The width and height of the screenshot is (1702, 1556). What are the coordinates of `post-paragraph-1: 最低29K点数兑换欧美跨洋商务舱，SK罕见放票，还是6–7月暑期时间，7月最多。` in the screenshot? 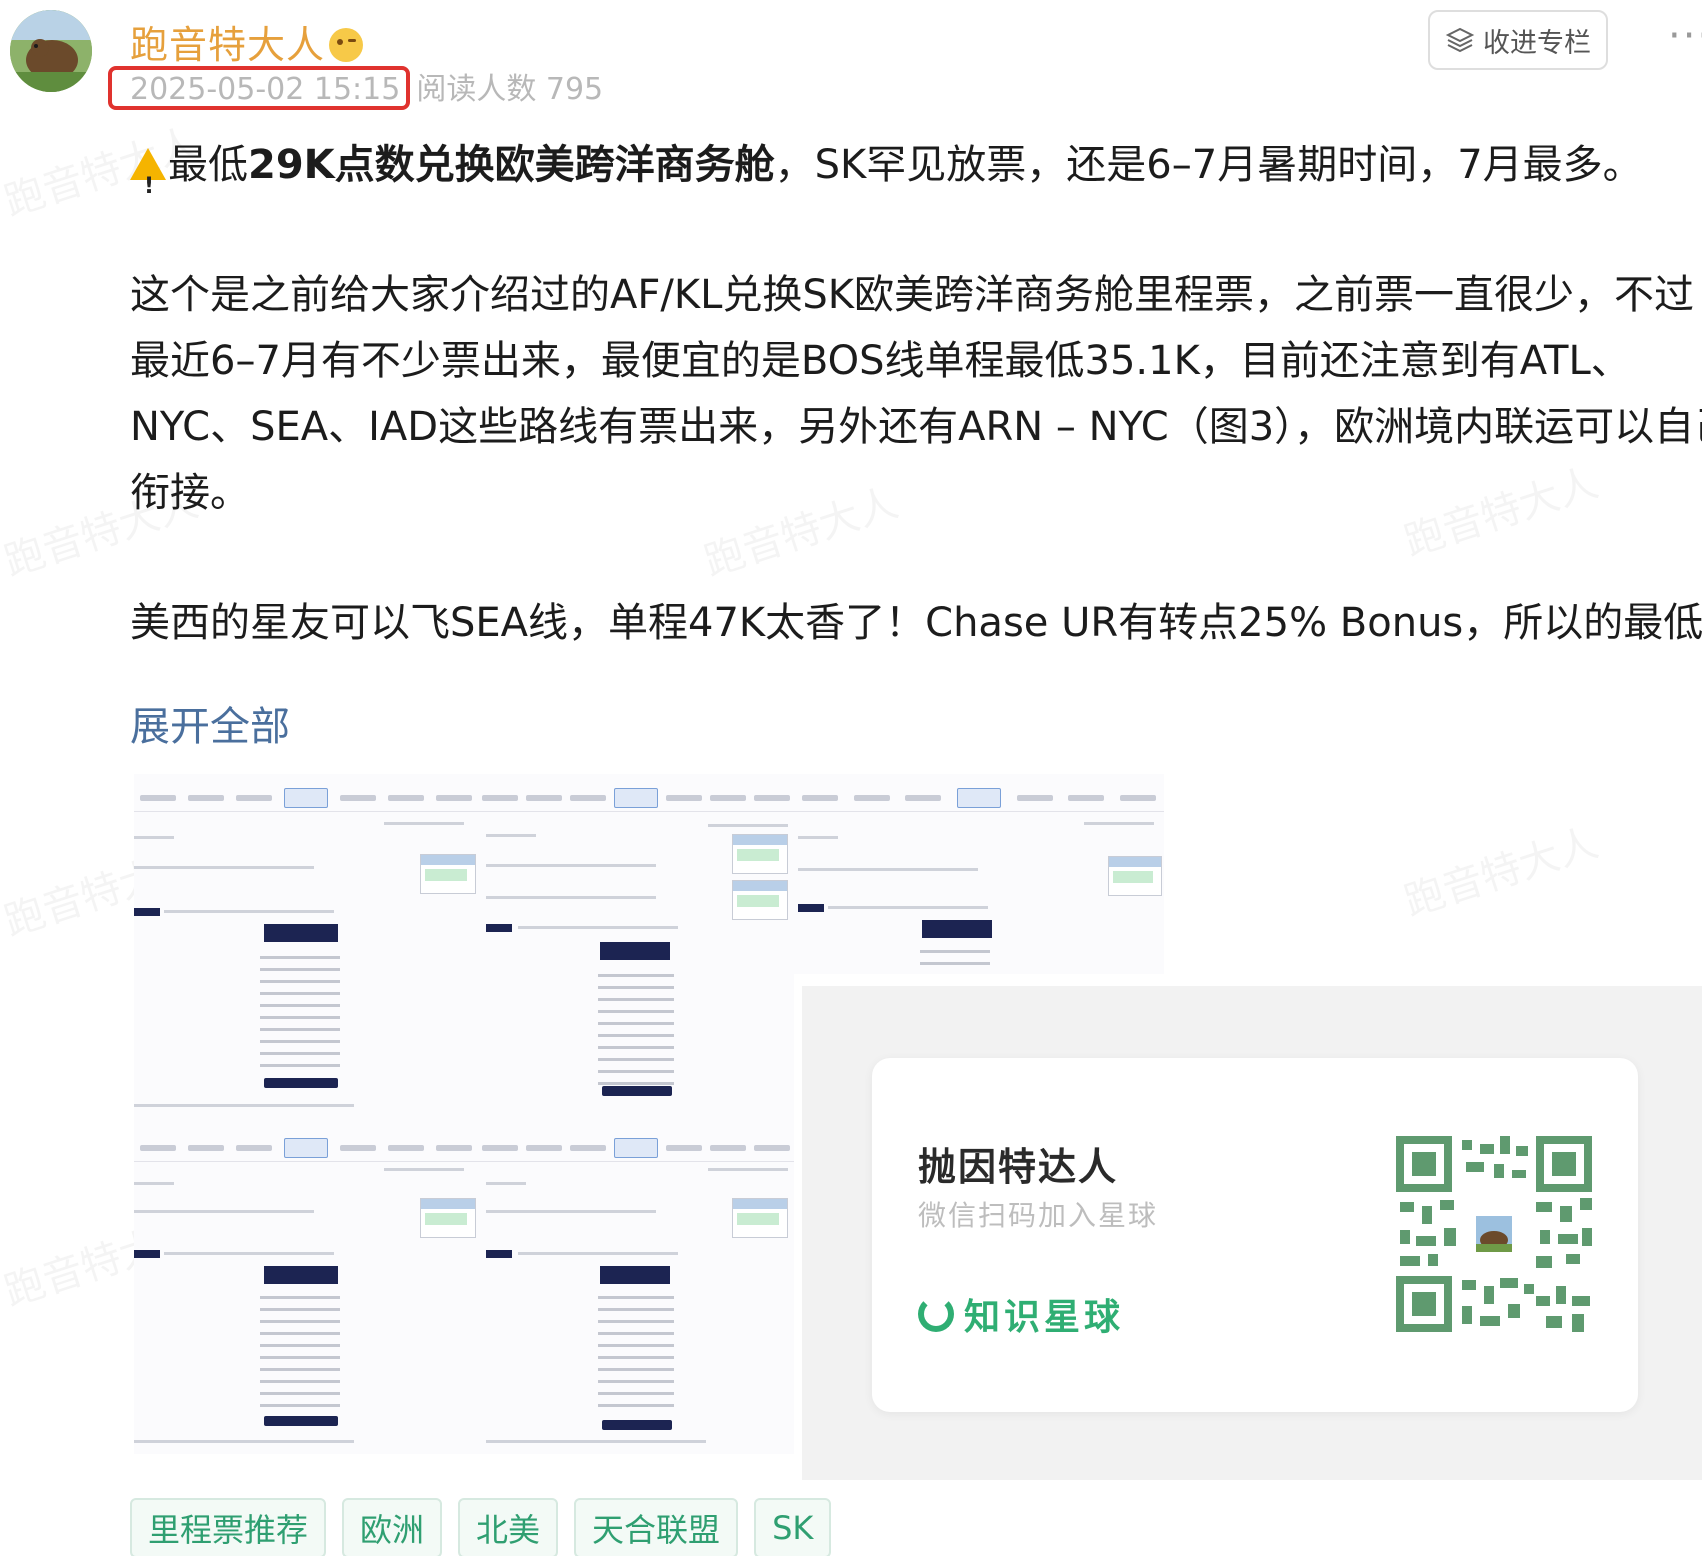 It's located at (910, 176).